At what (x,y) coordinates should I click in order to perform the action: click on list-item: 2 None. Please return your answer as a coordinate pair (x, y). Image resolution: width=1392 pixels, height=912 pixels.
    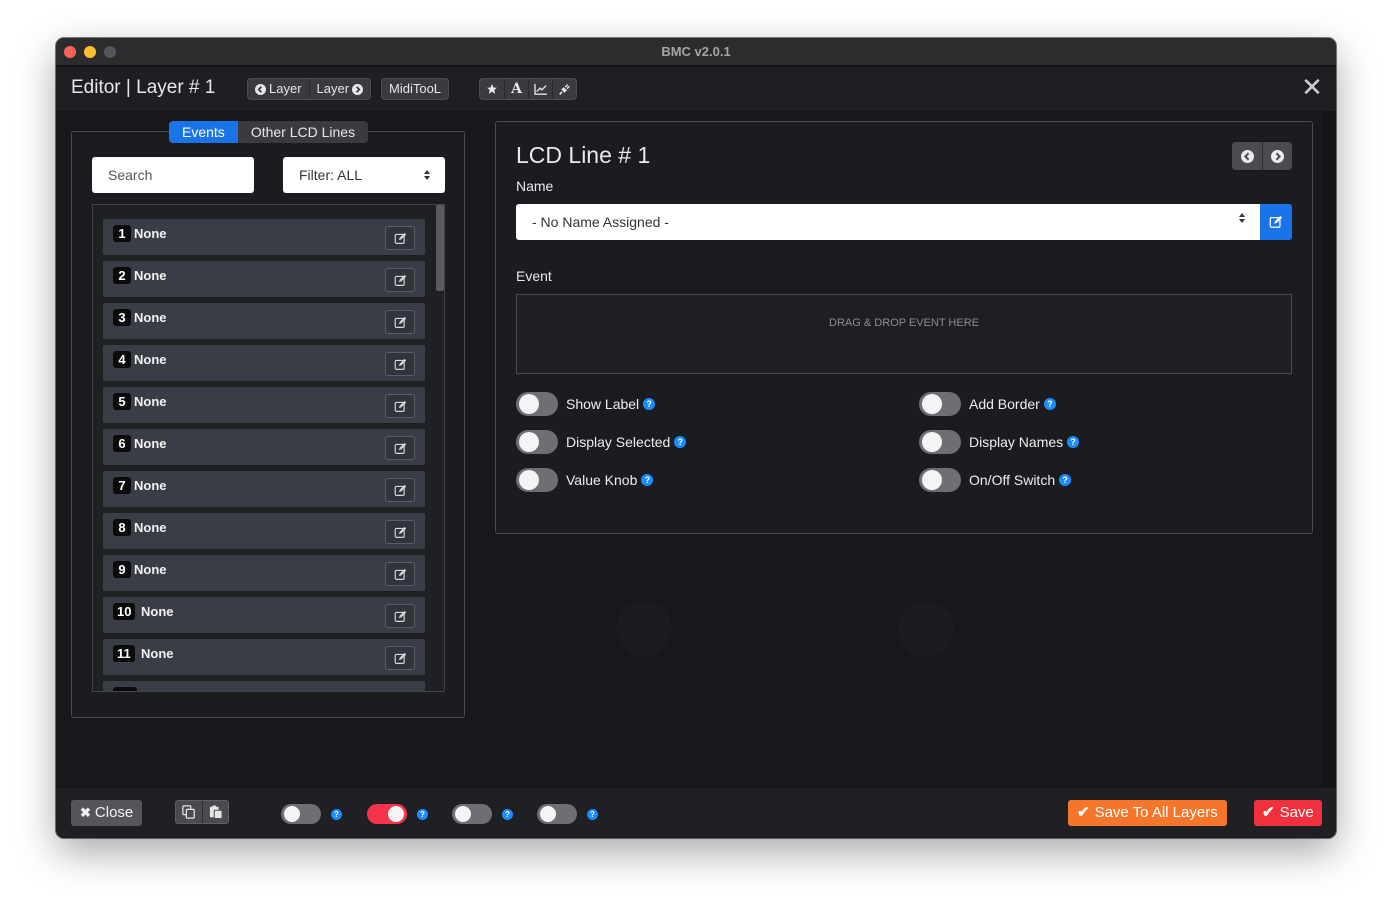
    Looking at the image, I should click on (264, 279).